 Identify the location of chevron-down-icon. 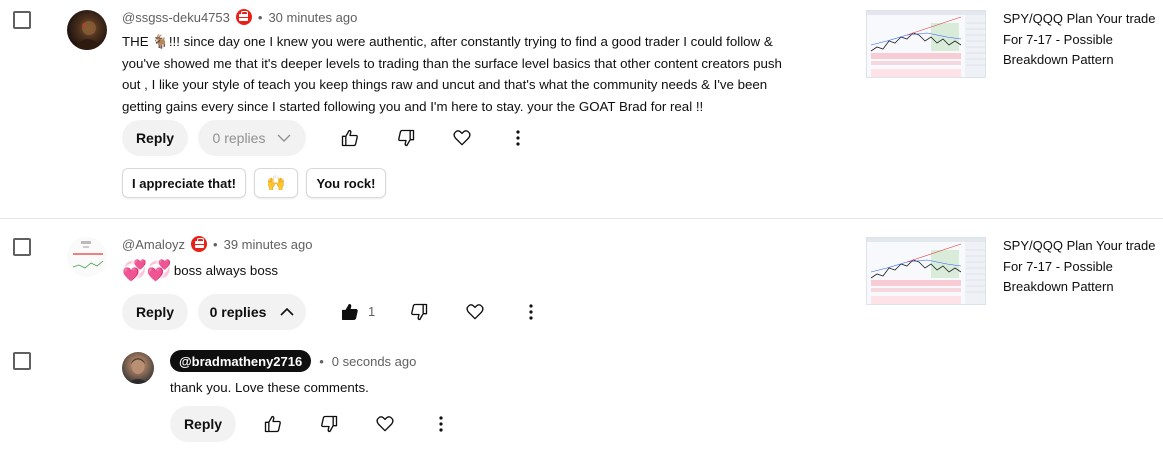
(284, 138).